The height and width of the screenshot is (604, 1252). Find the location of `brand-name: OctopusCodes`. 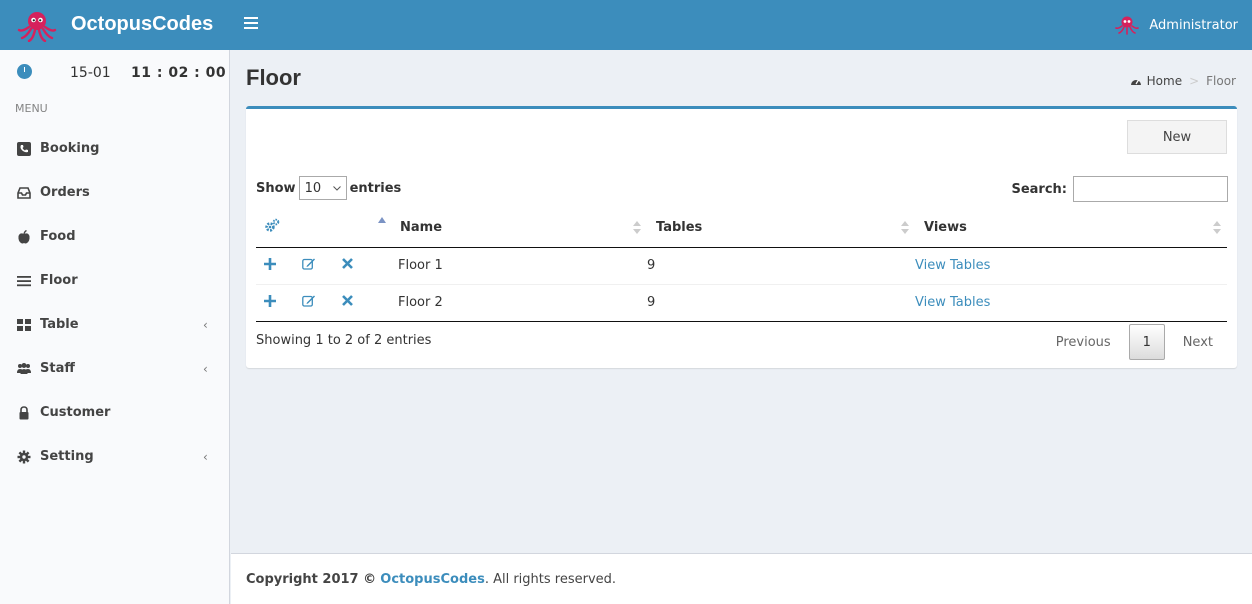

brand-name: OctopusCodes is located at coordinates (142, 24).